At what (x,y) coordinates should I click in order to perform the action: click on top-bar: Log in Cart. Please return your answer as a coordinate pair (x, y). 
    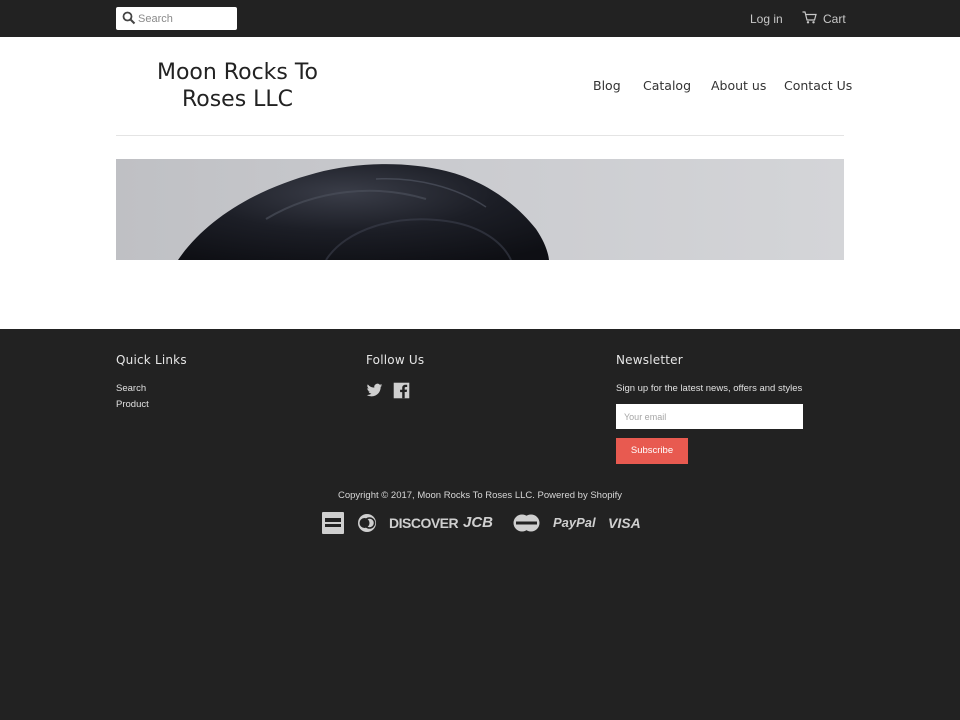
    Looking at the image, I should click on (480, 18).